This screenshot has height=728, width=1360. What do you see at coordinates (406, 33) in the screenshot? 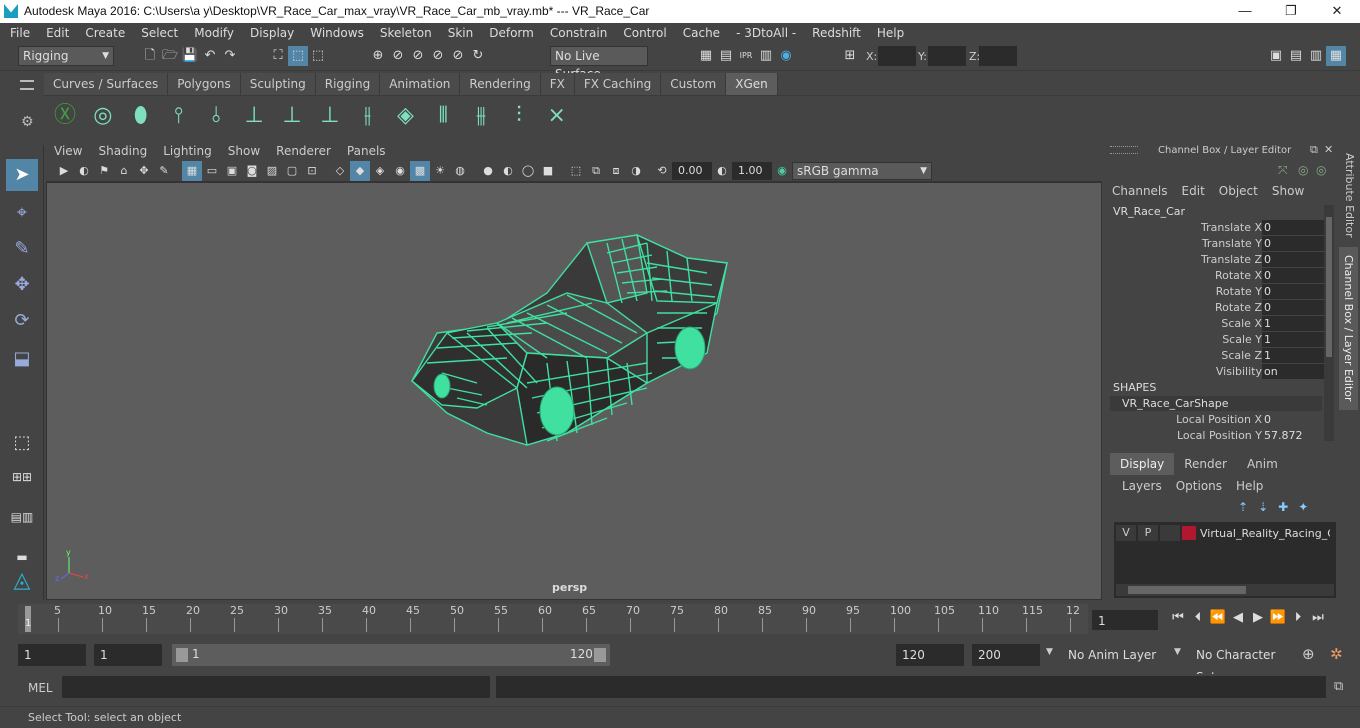
I see `menu-skeleton: Skeleton` at bounding box center [406, 33].